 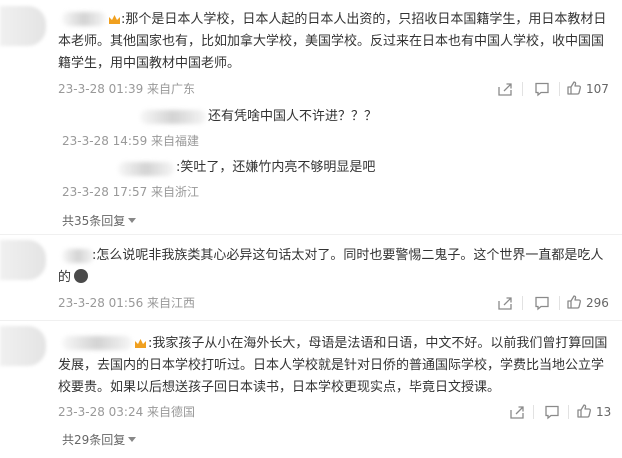 I want to click on reply-text: 还有凭啥中国人不许进？？？, so click(x=293, y=116).